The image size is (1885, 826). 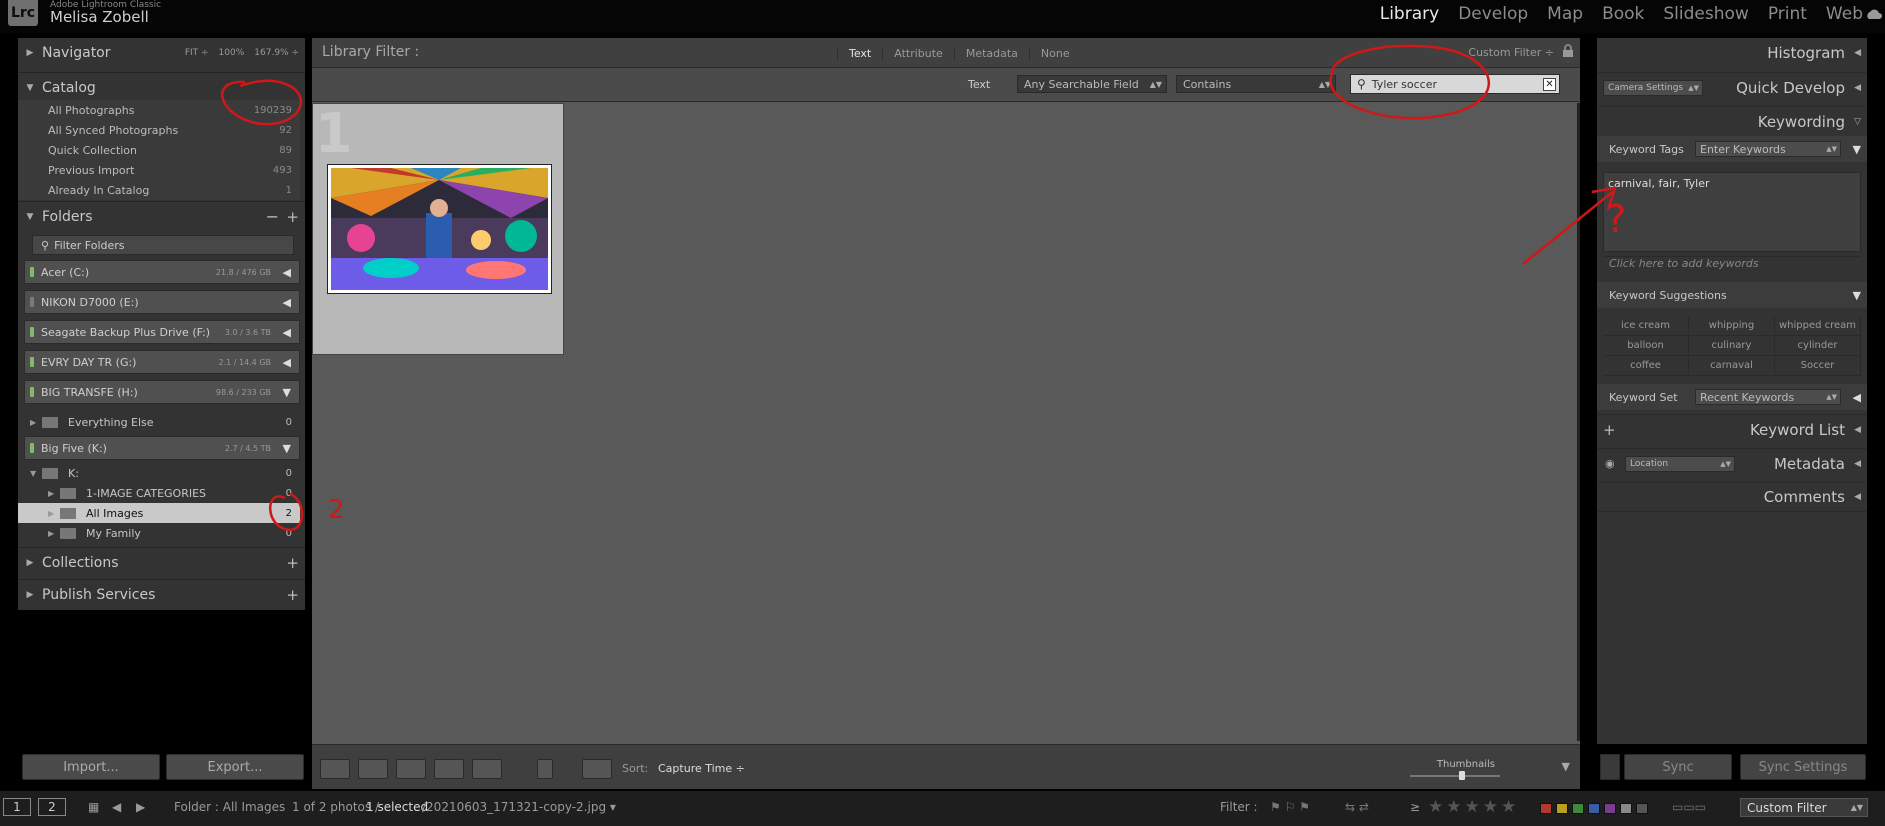 I want to click on eye-icon: ◉, so click(x=1610, y=463).